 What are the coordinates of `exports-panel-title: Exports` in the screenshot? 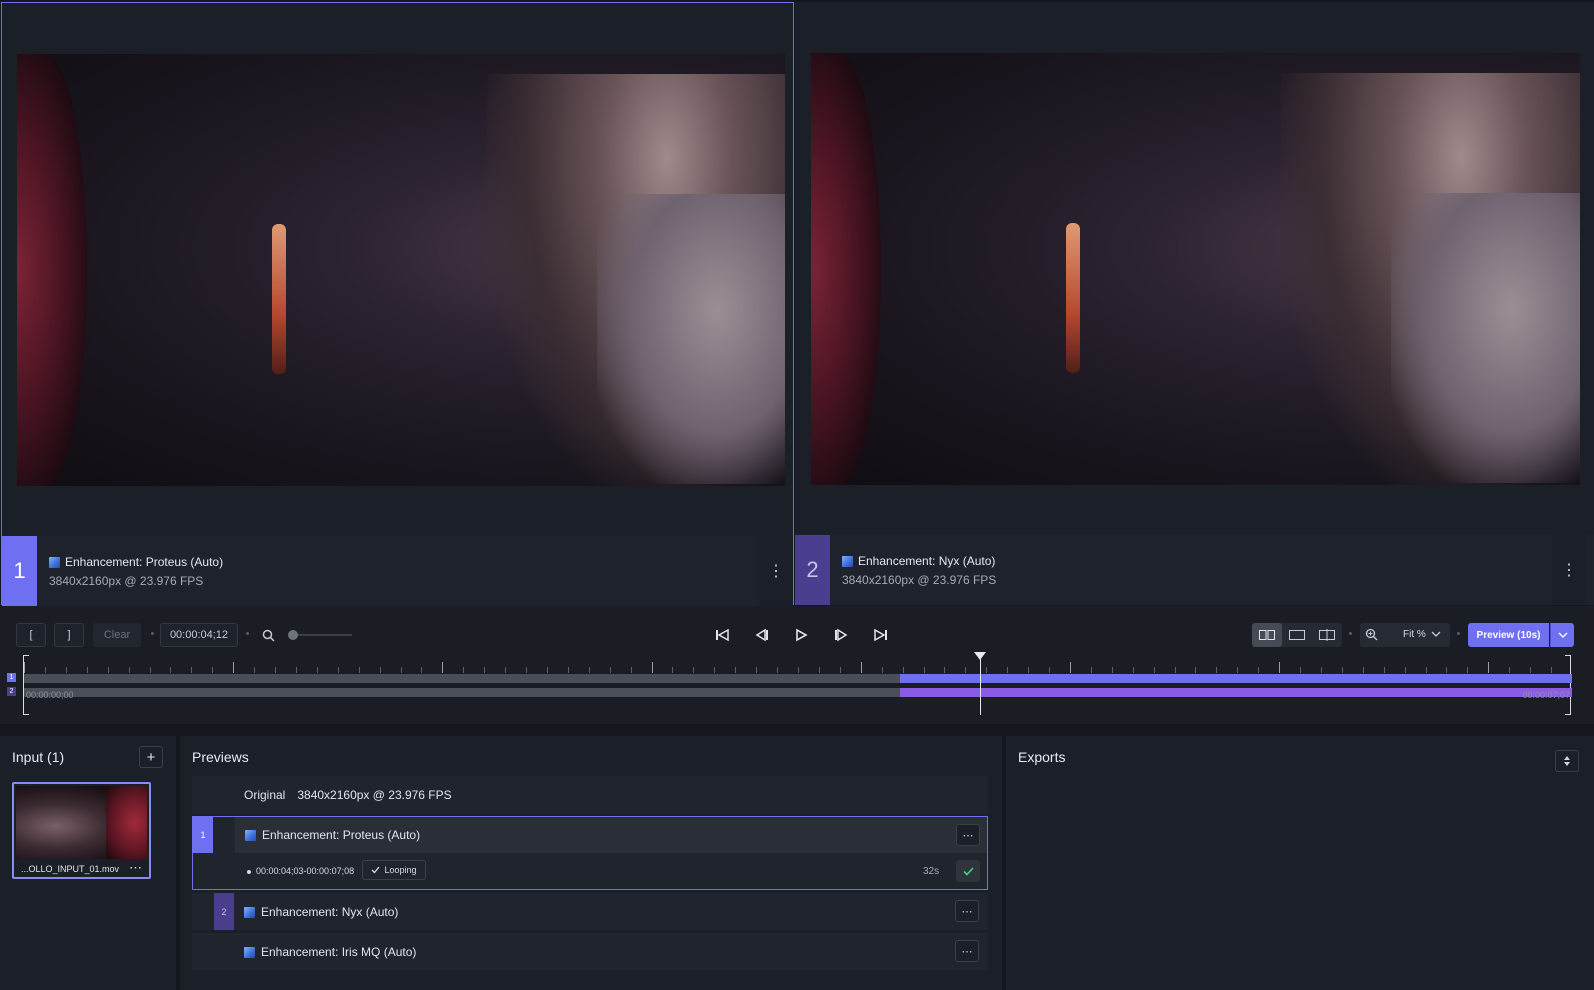 It's located at (1042, 757).